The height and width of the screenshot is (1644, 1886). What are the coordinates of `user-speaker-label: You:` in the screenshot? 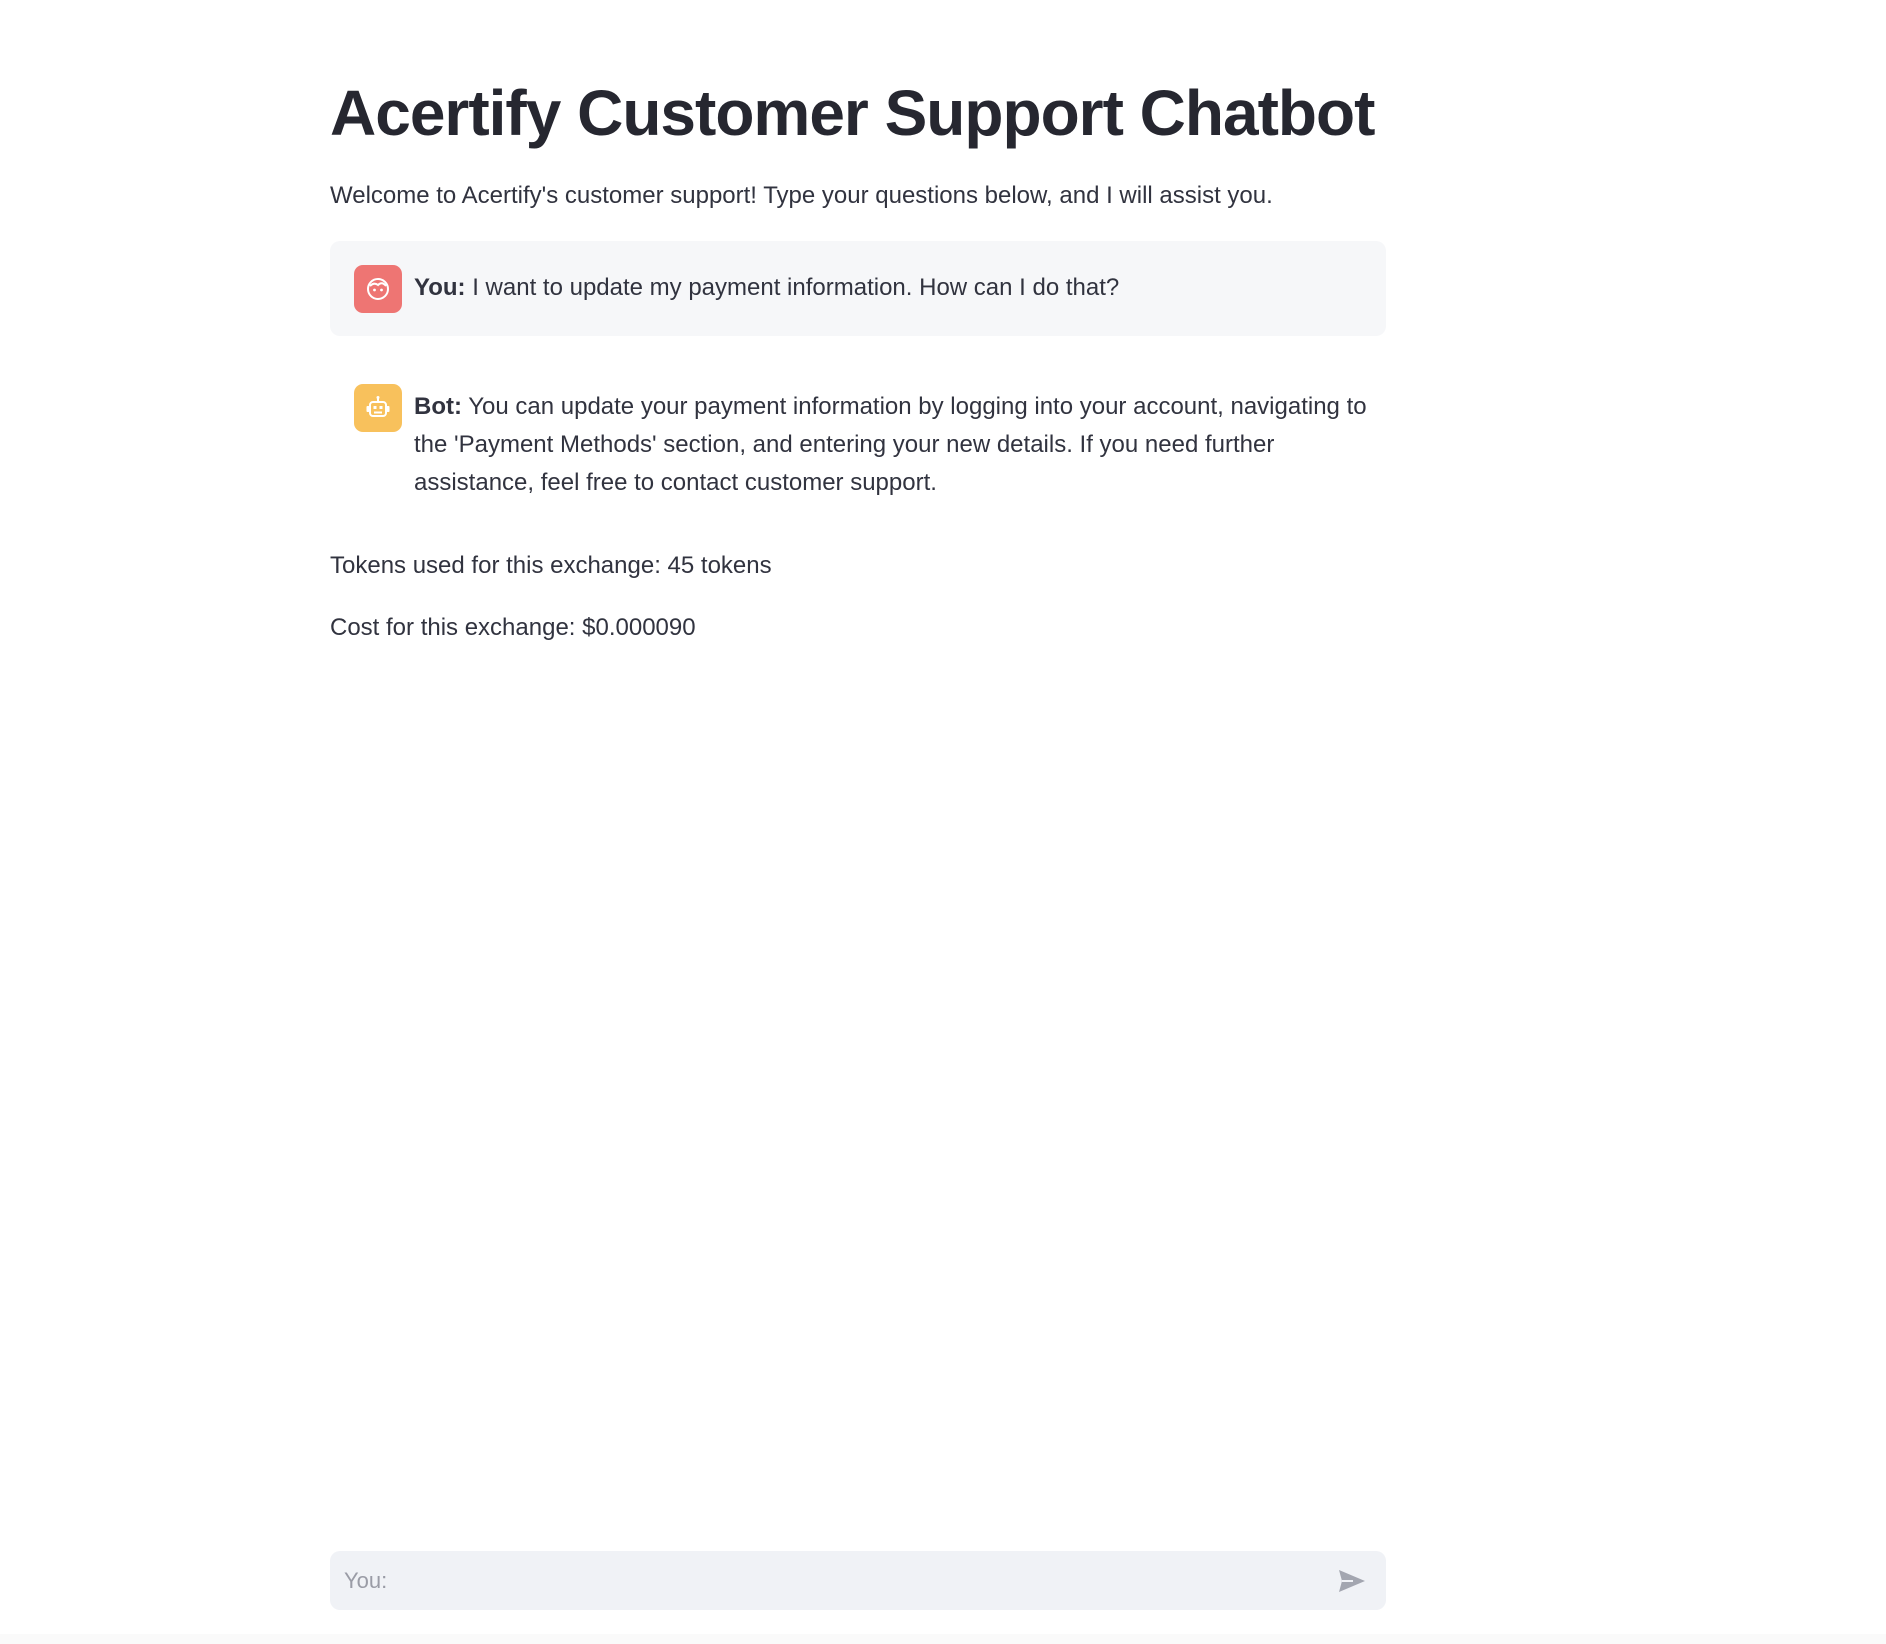 It's located at (440, 287).